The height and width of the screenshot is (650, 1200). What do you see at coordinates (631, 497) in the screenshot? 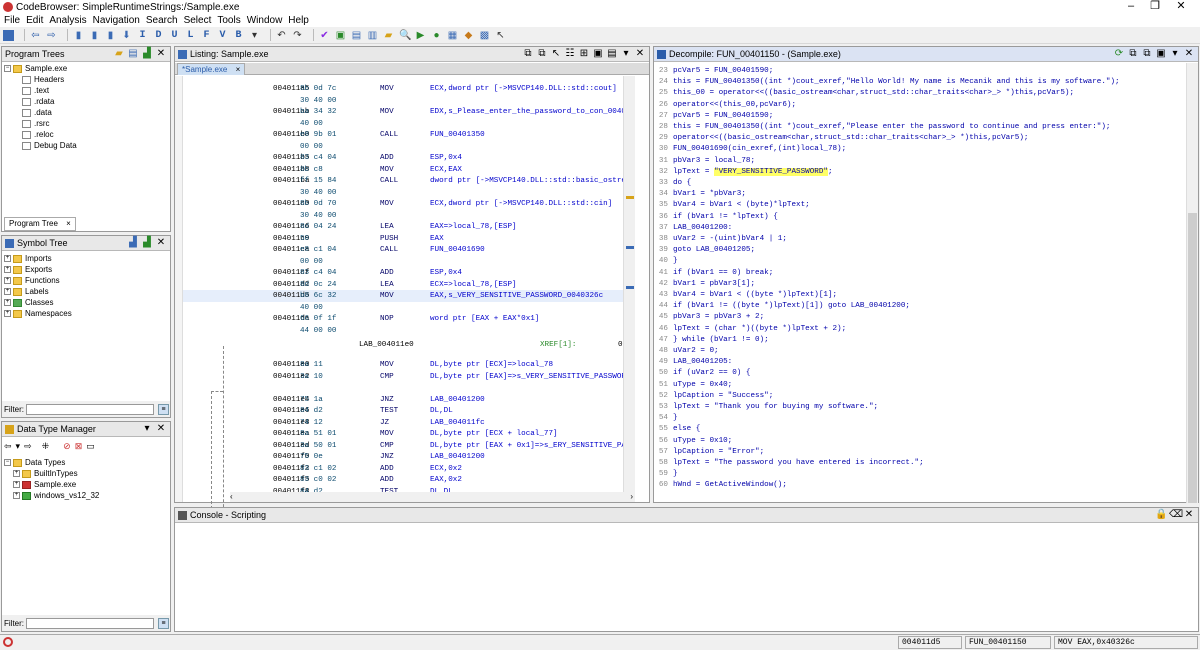
I see `scroll-right-icon: ›` at bounding box center [631, 497].